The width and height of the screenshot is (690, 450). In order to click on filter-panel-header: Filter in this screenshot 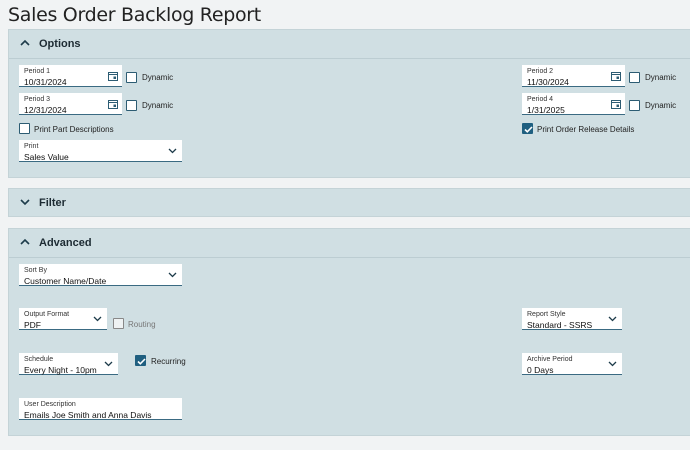, I will do `click(349, 203)`.